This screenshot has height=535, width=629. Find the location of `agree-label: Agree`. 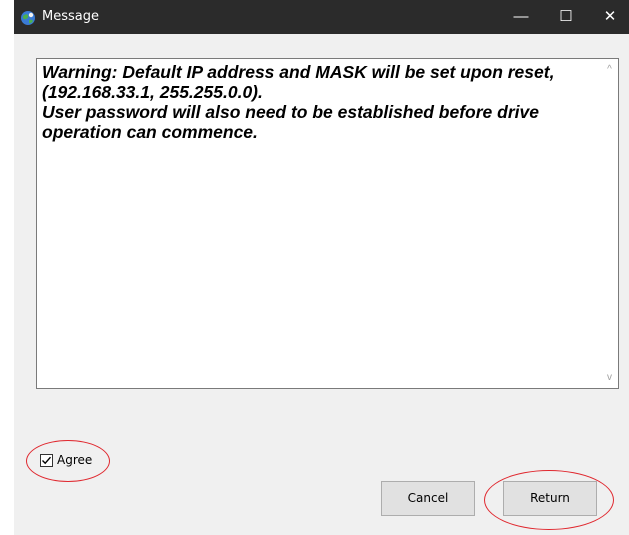

agree-label: Agree is located at coordinates (75, 460).